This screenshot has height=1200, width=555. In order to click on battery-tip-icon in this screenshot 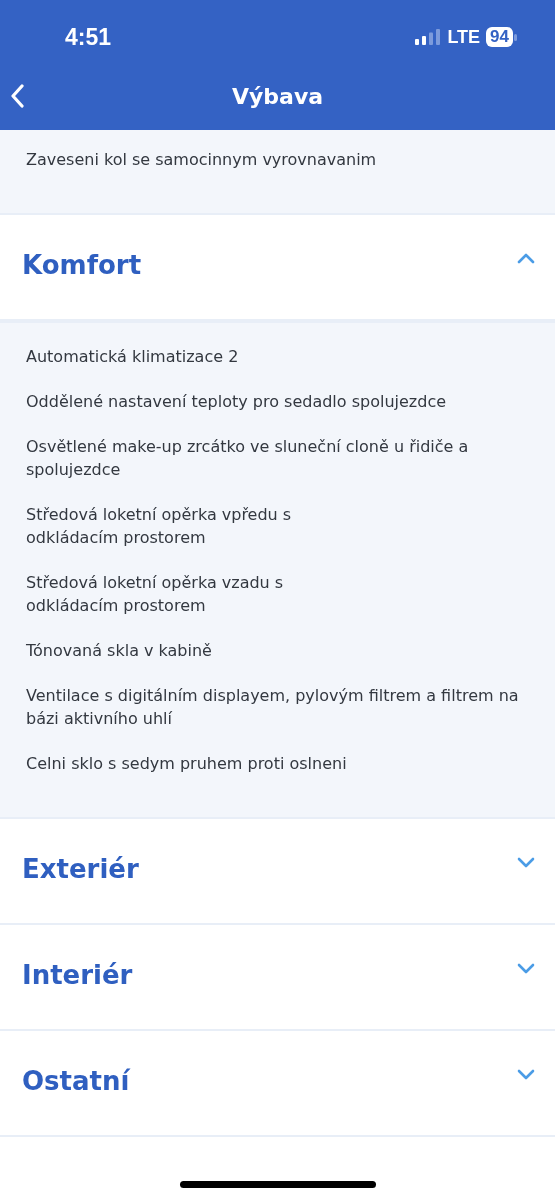, I will do `click(515, 37)`.